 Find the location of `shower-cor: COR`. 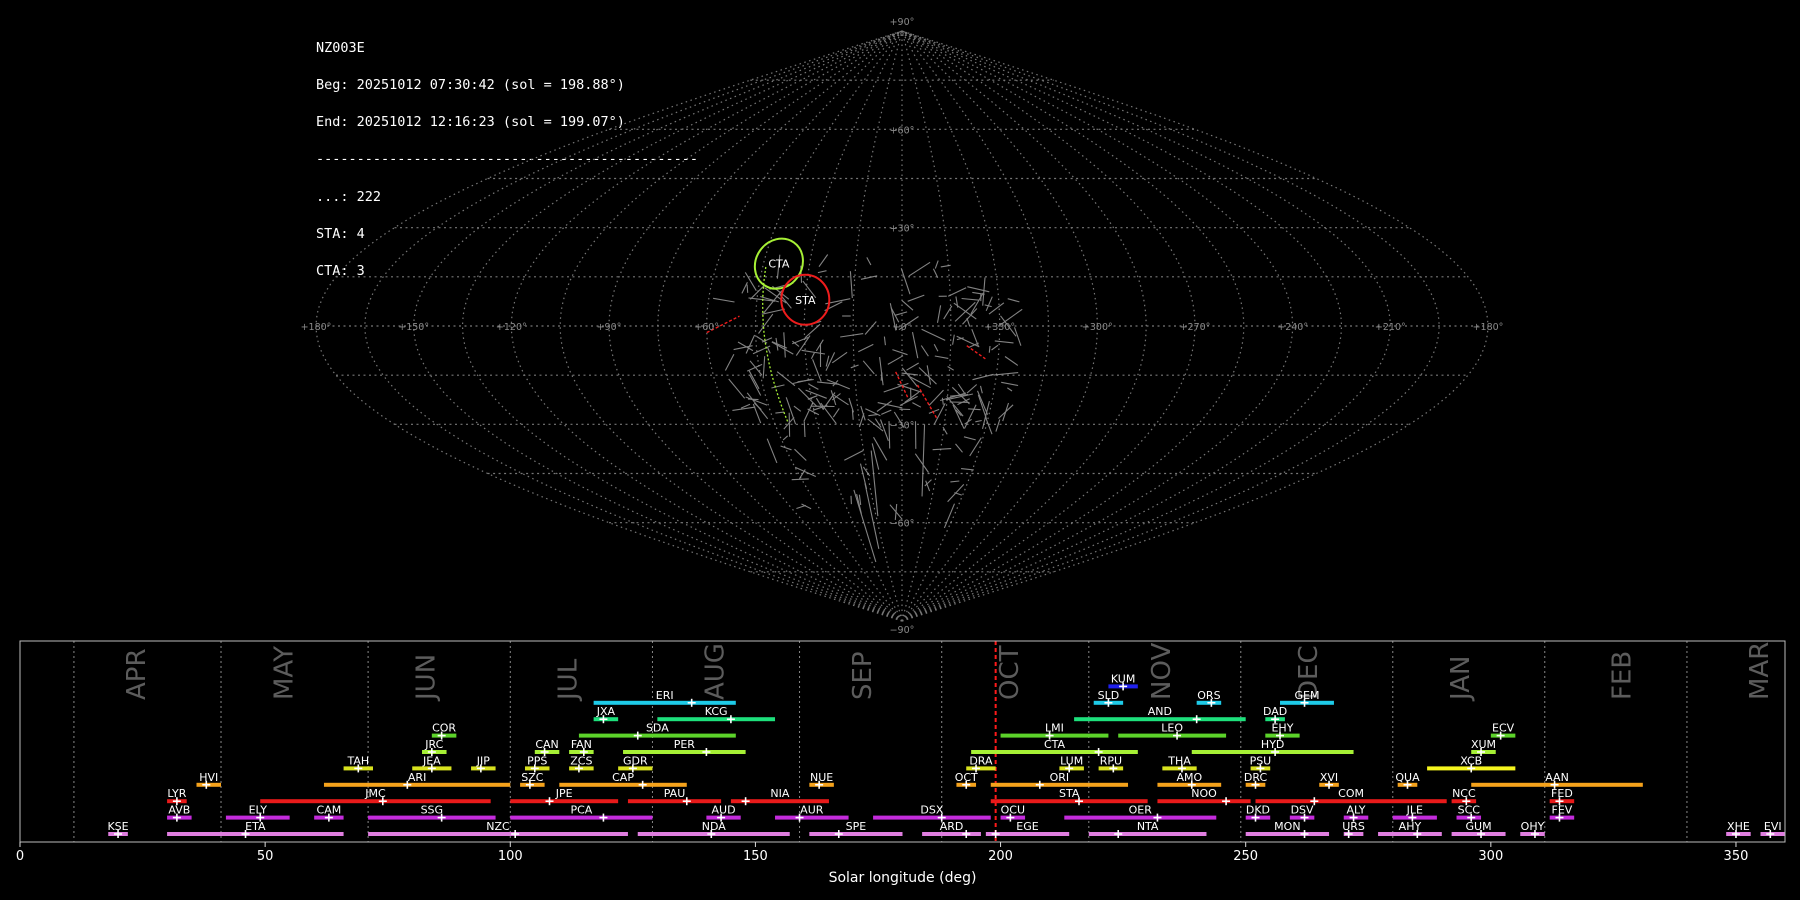

shower-cor: COR is located at coordinates (443, 731).